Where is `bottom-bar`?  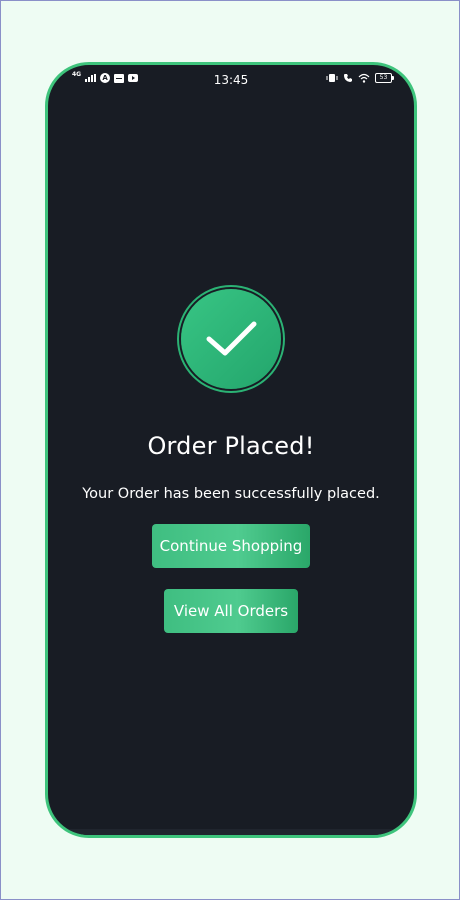
bottom-bar is located at coordinates (231, 832).